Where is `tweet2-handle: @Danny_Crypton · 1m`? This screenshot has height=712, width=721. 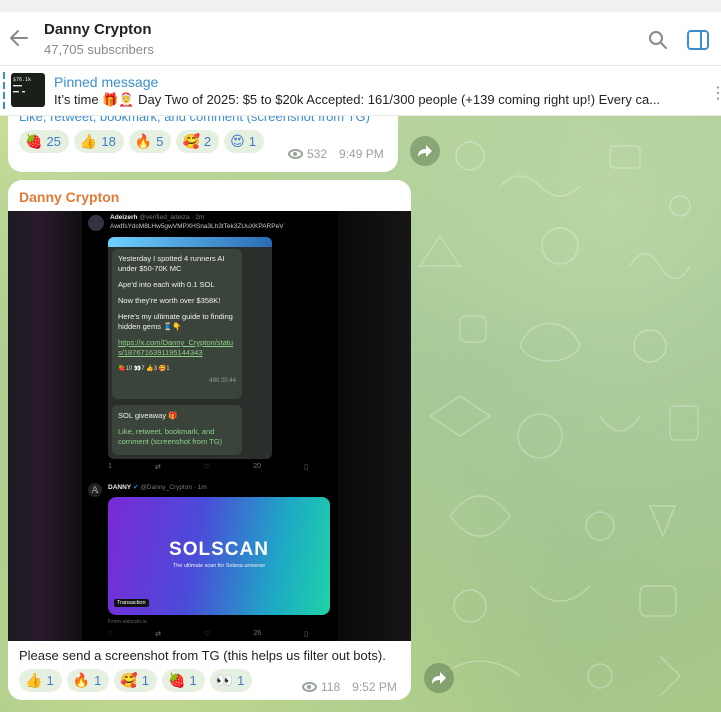
tweet2-handle: @Danny_Crypton · 1m is located at coordinates (173, 487).